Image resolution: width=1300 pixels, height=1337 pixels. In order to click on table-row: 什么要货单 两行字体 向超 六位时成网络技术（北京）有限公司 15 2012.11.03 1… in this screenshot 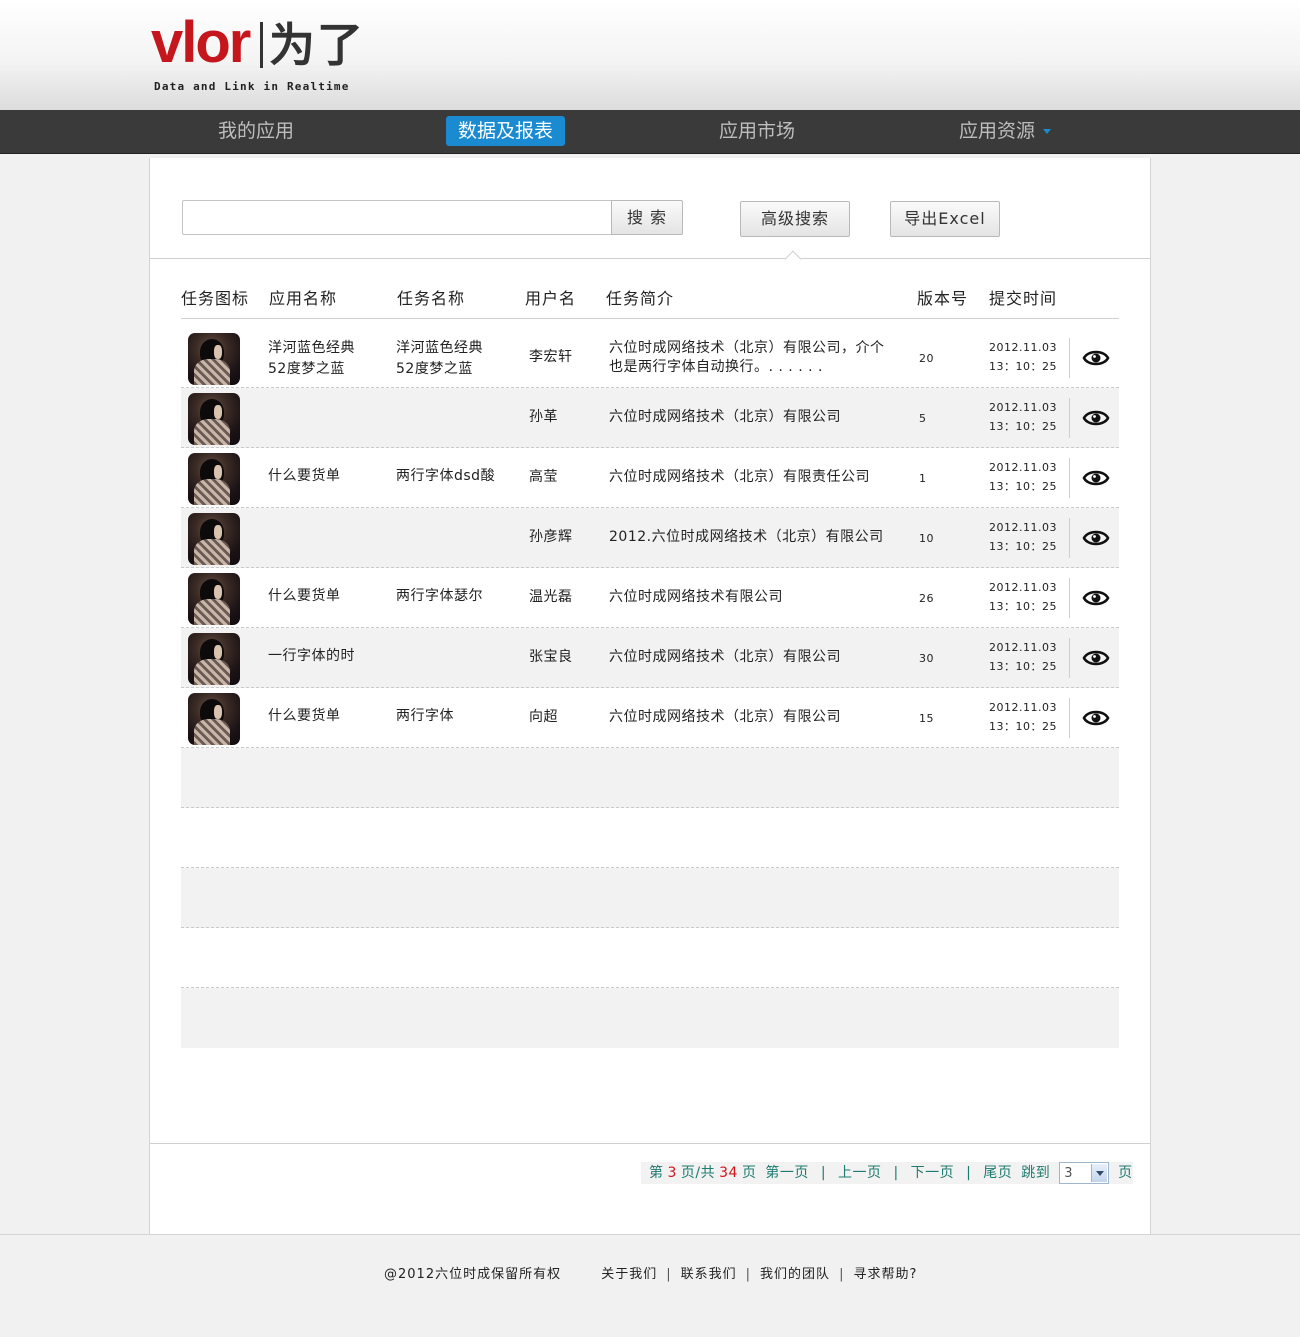, I will do `click(650, 718)`.